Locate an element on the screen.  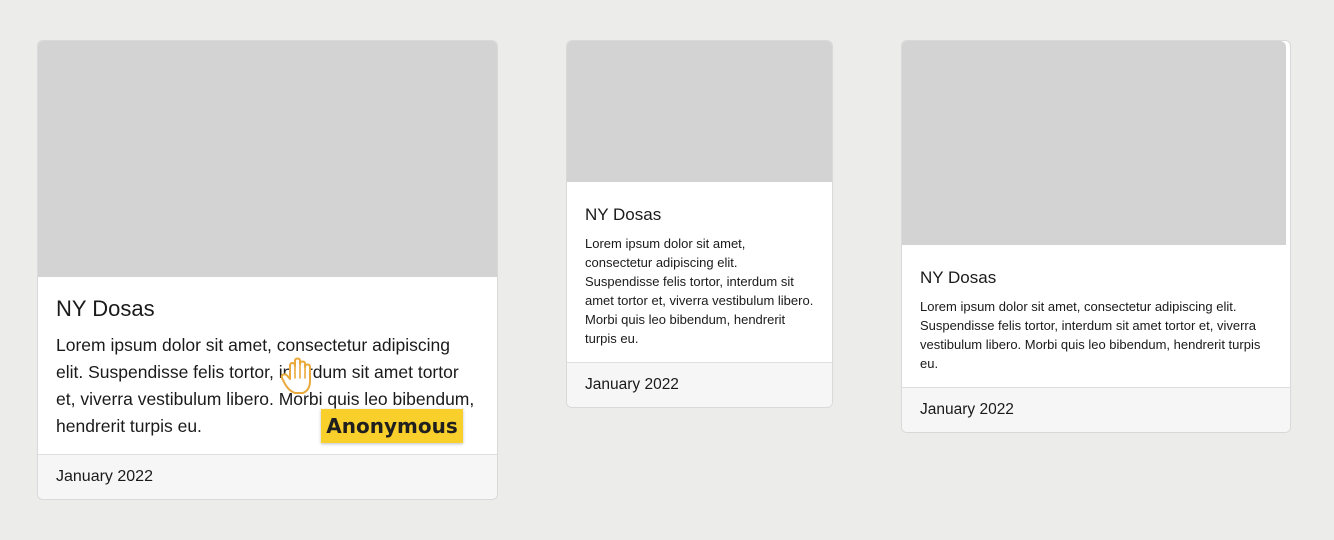
cursor-user-label: Anonymous is located at coordinates (392, 426).